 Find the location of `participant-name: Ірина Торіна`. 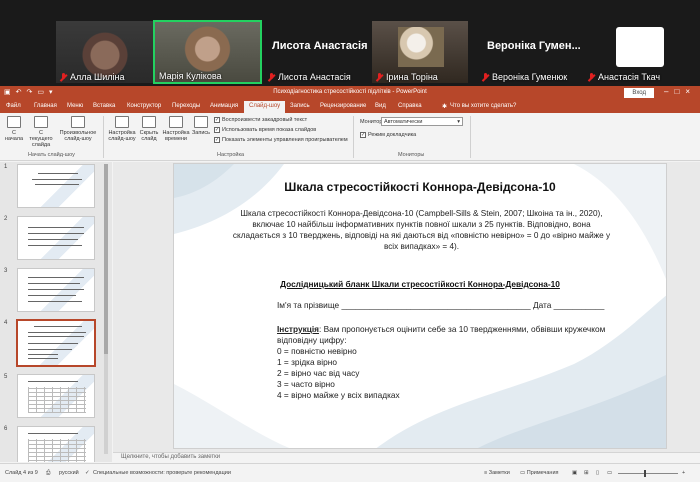

participant-name: Ірина Торіна is located at coordinates (407, 77).